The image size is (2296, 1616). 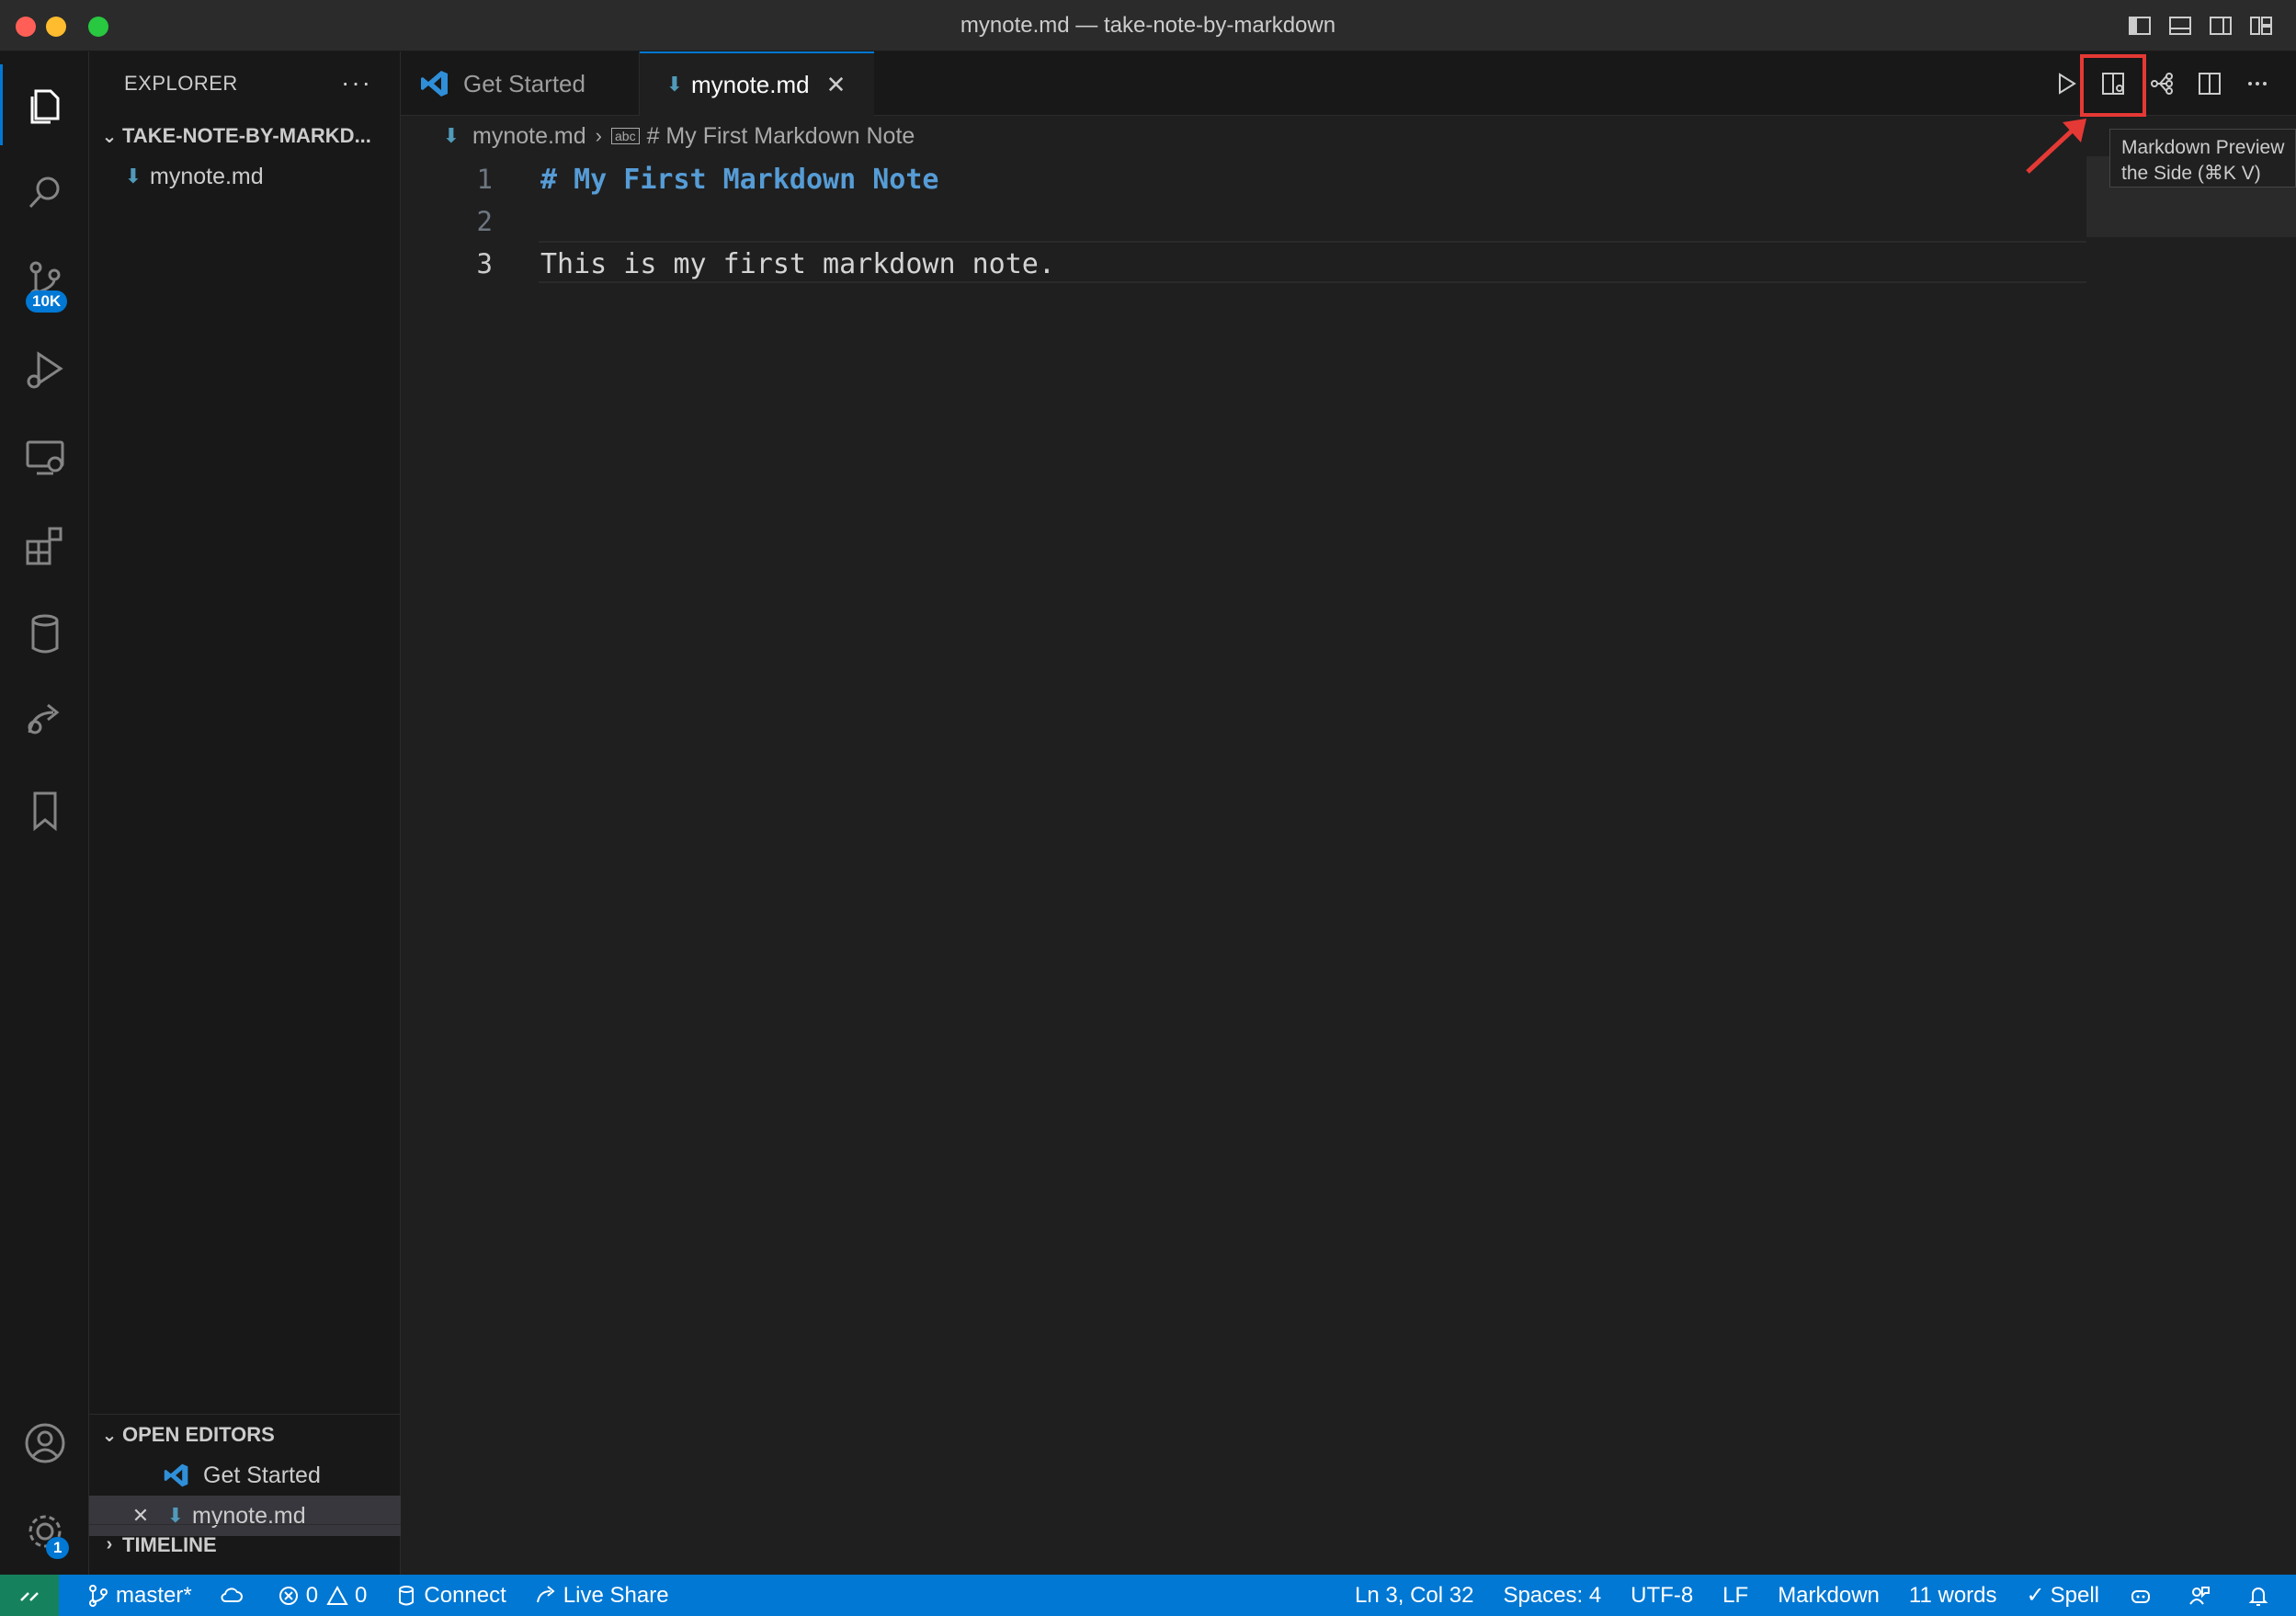 I want to click on editor-line: 1 # My First Markdown Note, so click(x=1243, y=179).